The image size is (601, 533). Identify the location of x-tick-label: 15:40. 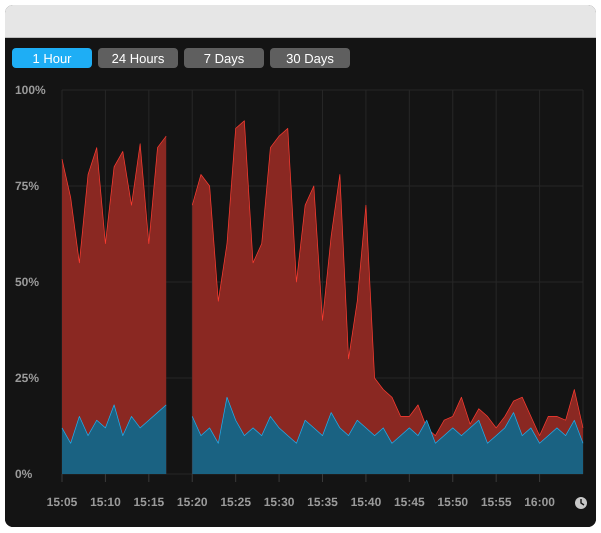
(366, 502).